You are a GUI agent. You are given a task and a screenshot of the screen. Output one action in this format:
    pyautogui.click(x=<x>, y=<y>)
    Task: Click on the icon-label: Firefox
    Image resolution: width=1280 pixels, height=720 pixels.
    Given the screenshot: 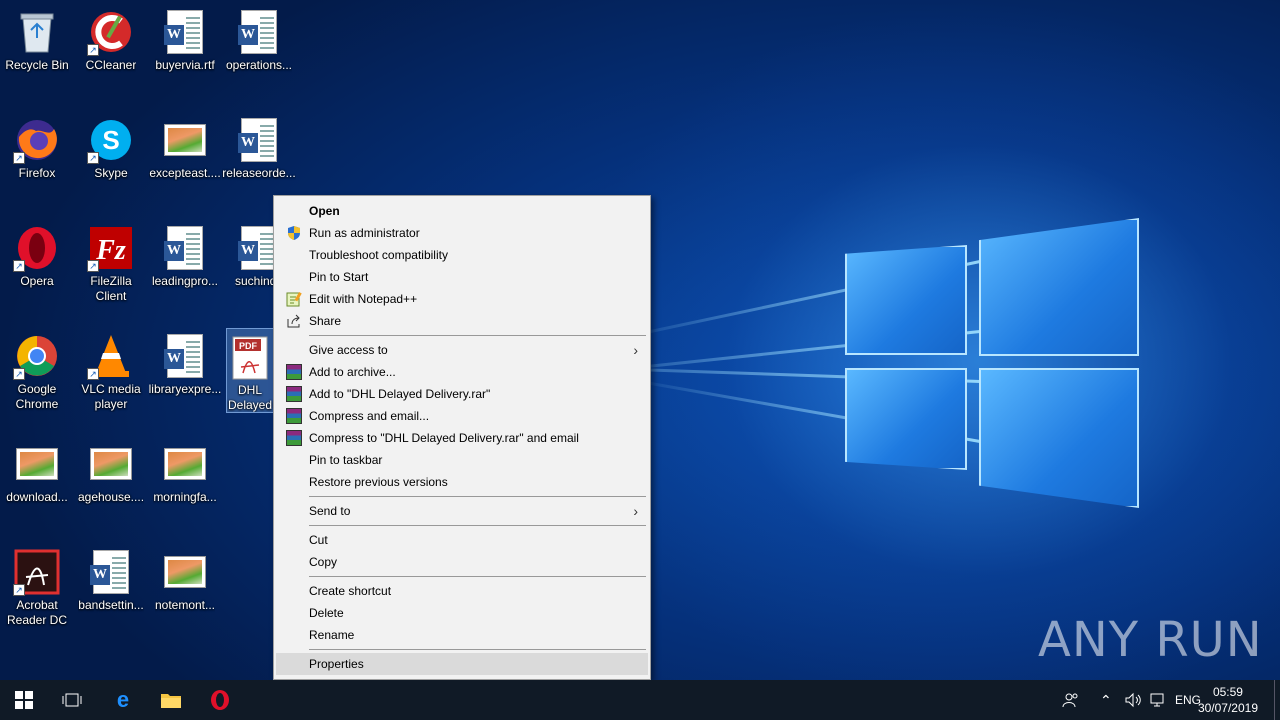 What is the action you would take?
    pyautogui.click(x=37, y=173)
    